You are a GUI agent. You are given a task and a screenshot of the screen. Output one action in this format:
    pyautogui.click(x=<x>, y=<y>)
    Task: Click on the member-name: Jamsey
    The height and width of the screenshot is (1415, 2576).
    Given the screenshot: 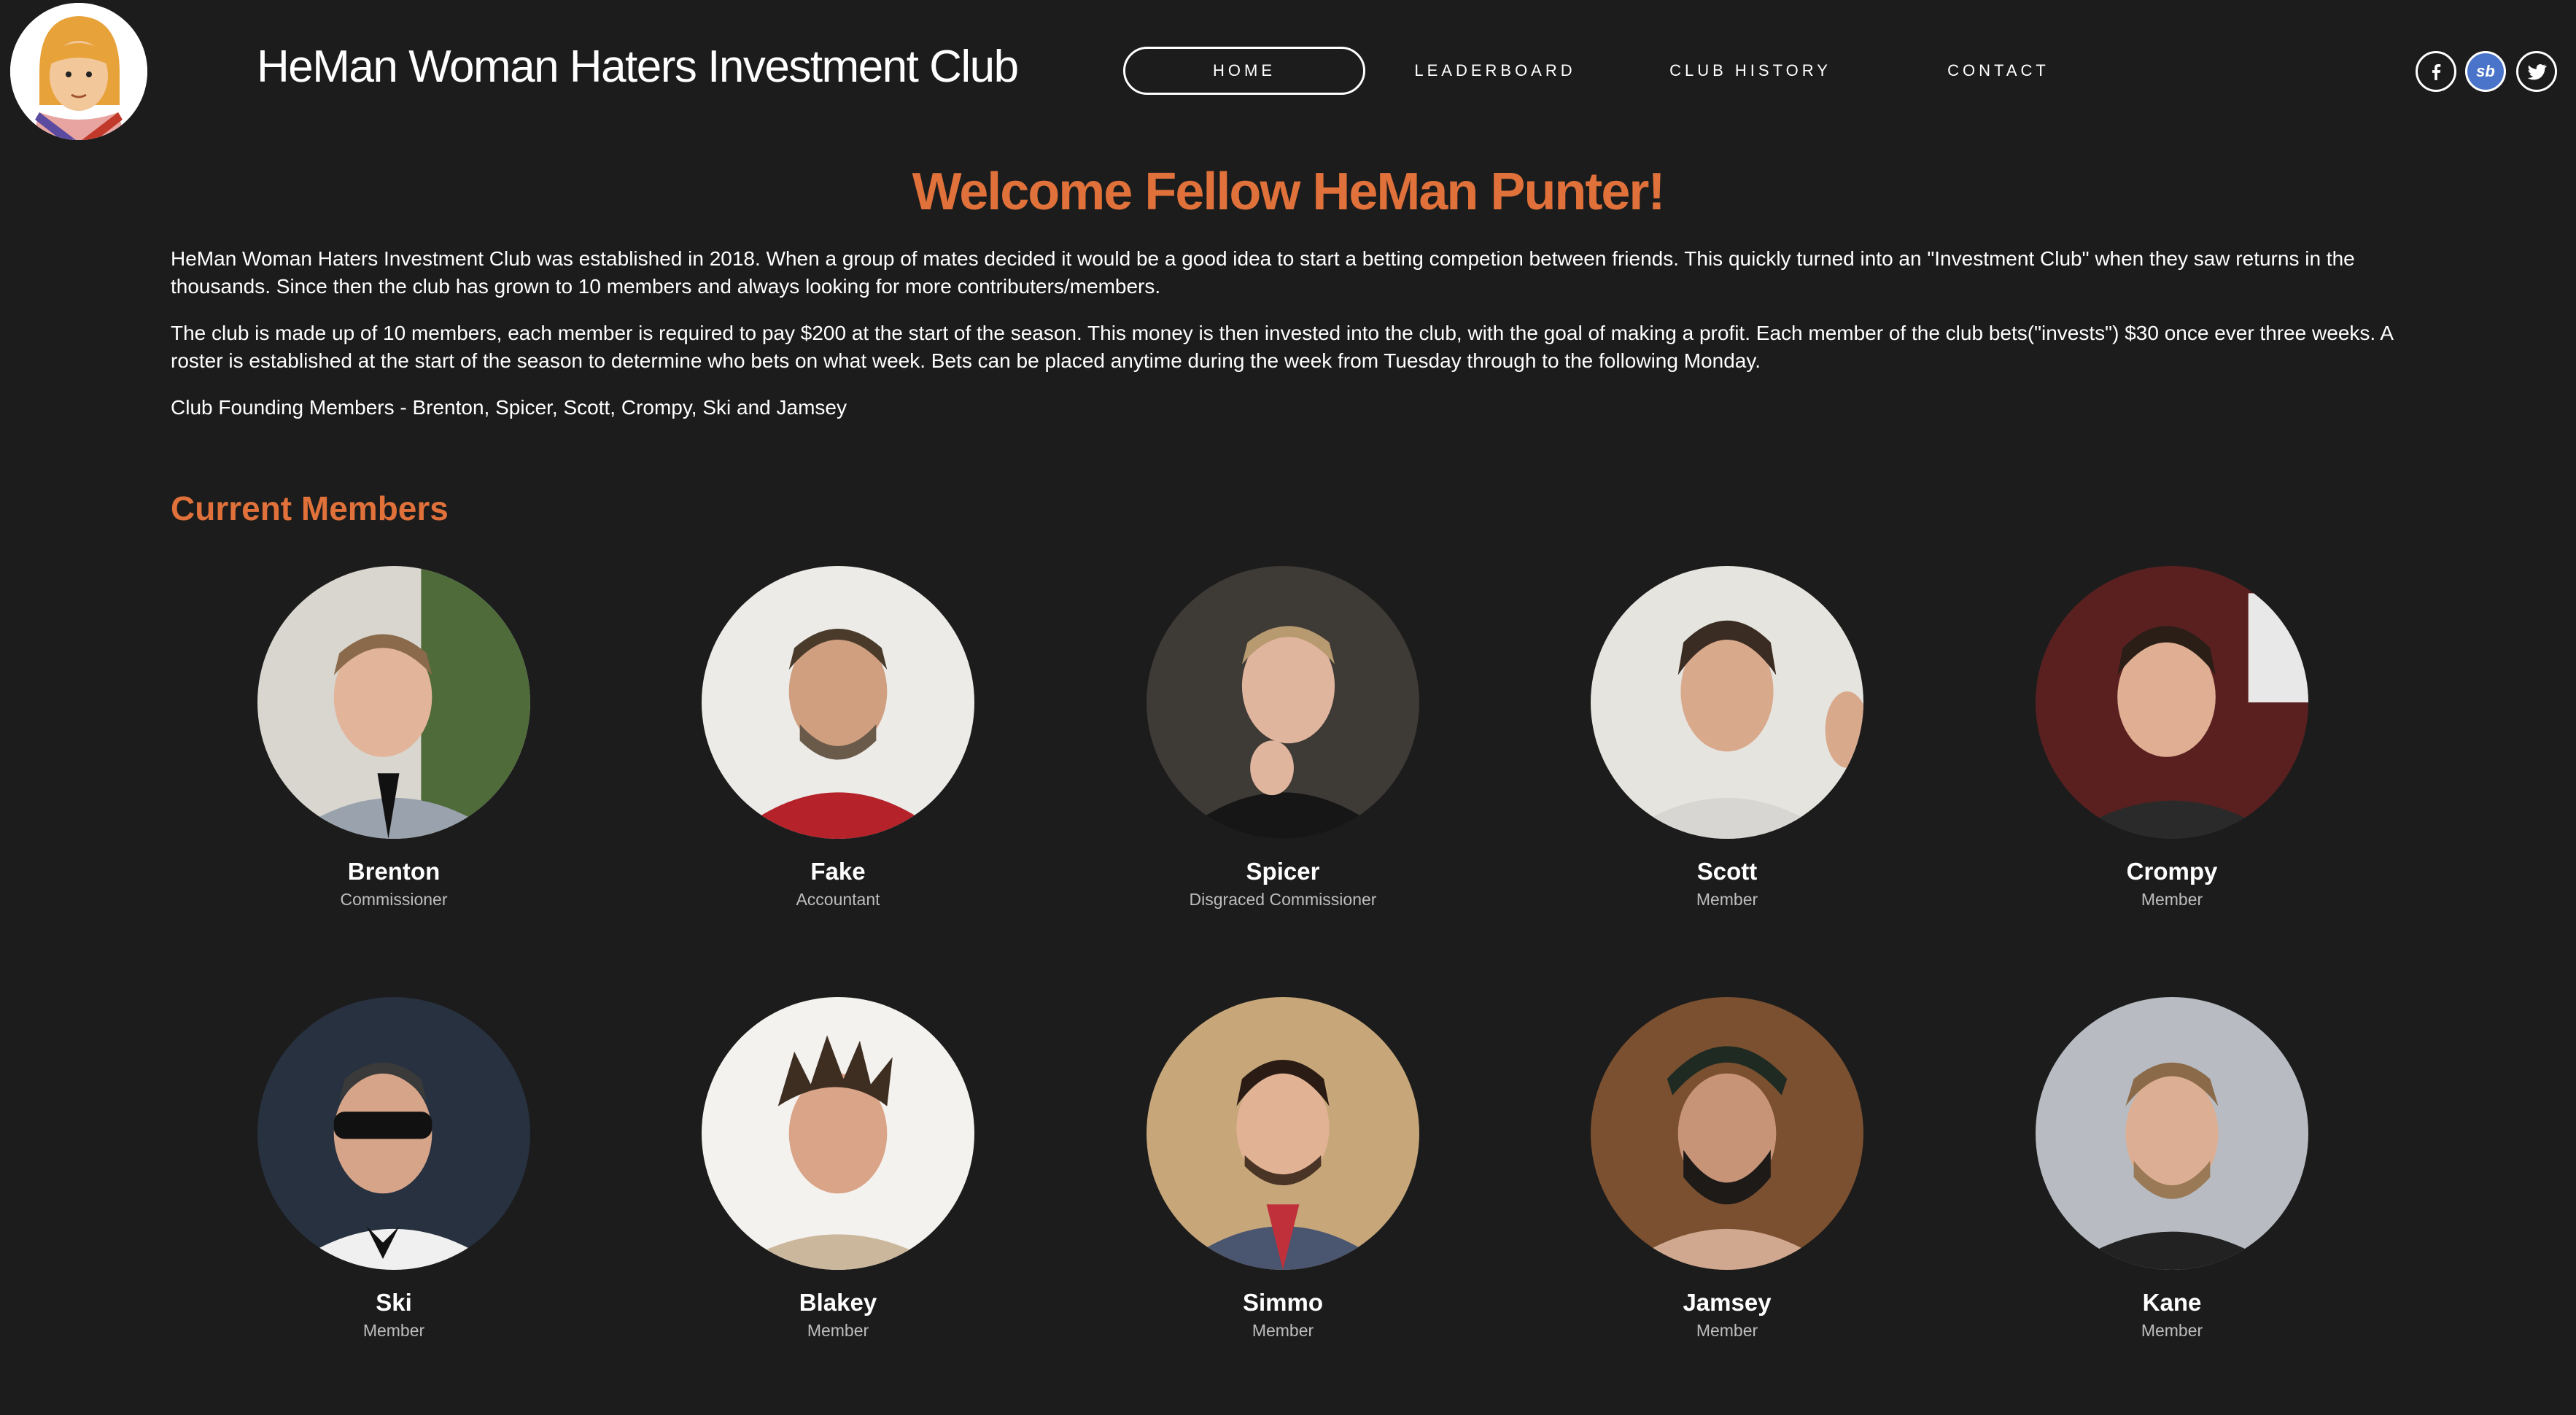 What is the action you would take?
    pyautogui.click(x=1727, y=1302)
    